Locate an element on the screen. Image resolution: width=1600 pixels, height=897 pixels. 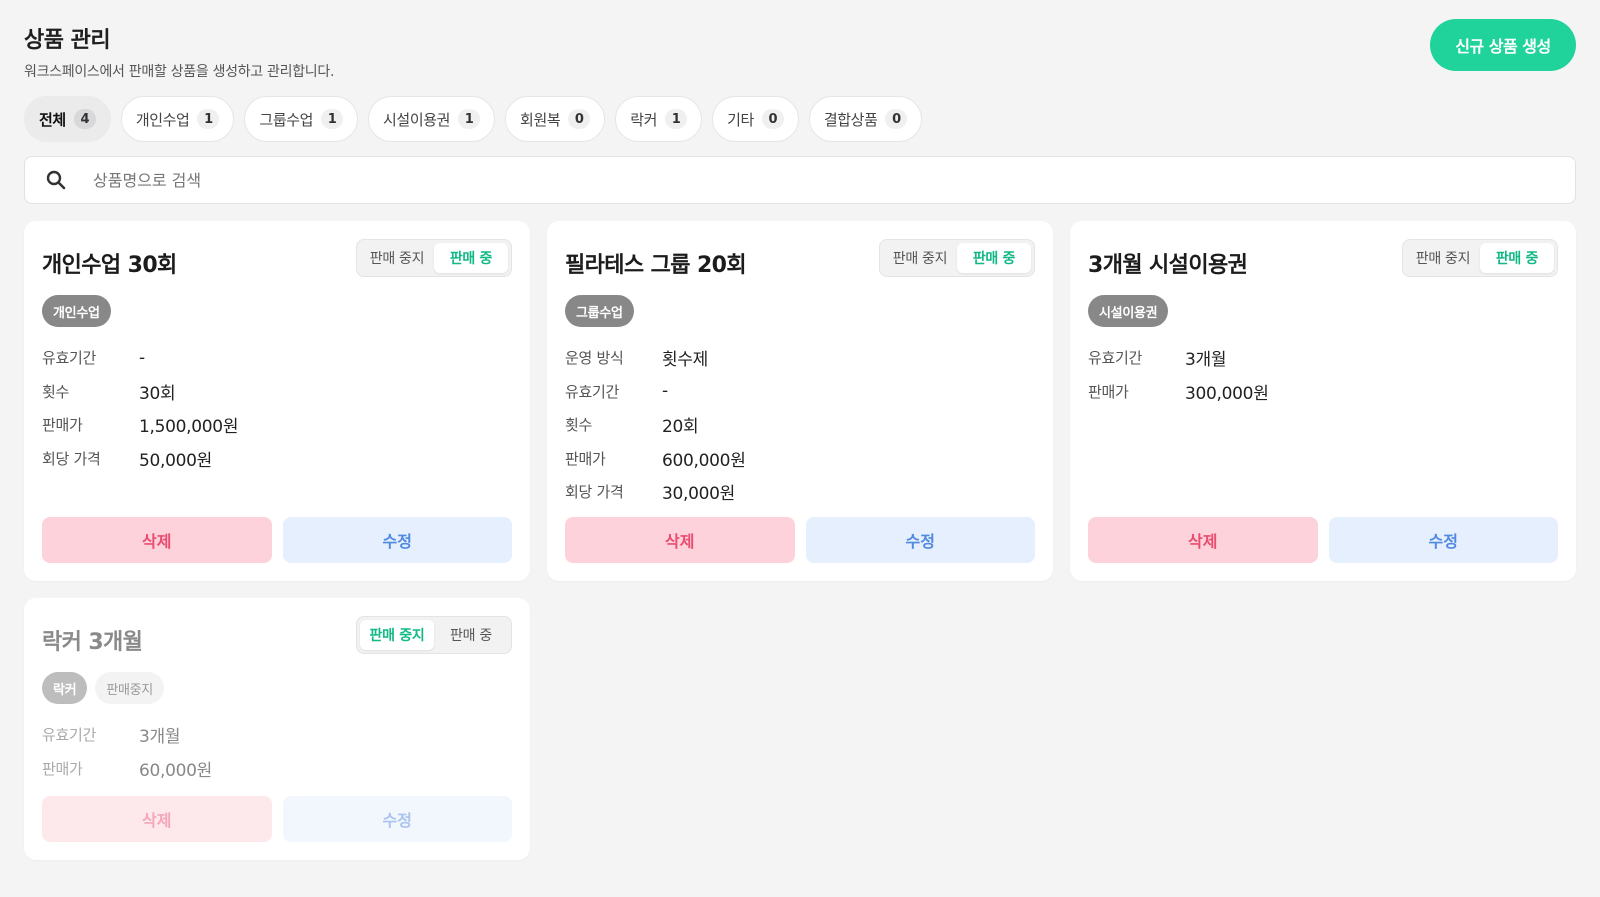
status-badge: 판매중지 is located at coordinates (129, 688).